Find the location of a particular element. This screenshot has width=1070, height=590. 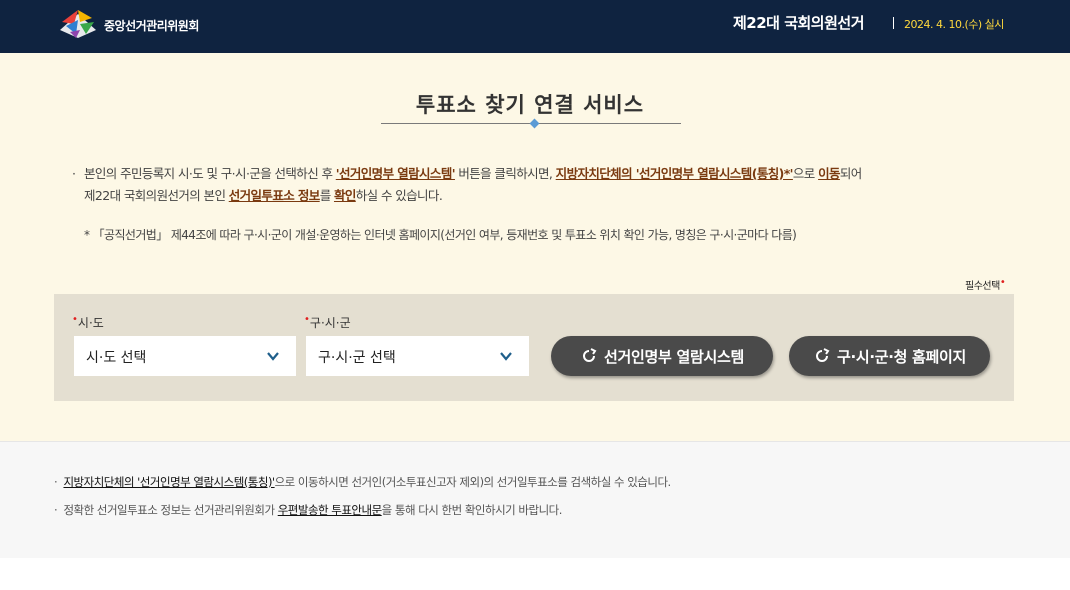

local-government-homepage-label: 구·시·군·청 홈페이지 is located at coordinates (901, 356).